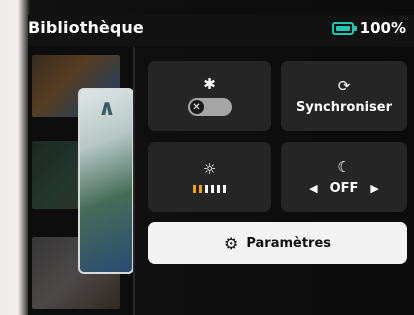 This screenshot has height=315, width=414. I want to click on cover-art-icon: ∧, so click(107, 108).